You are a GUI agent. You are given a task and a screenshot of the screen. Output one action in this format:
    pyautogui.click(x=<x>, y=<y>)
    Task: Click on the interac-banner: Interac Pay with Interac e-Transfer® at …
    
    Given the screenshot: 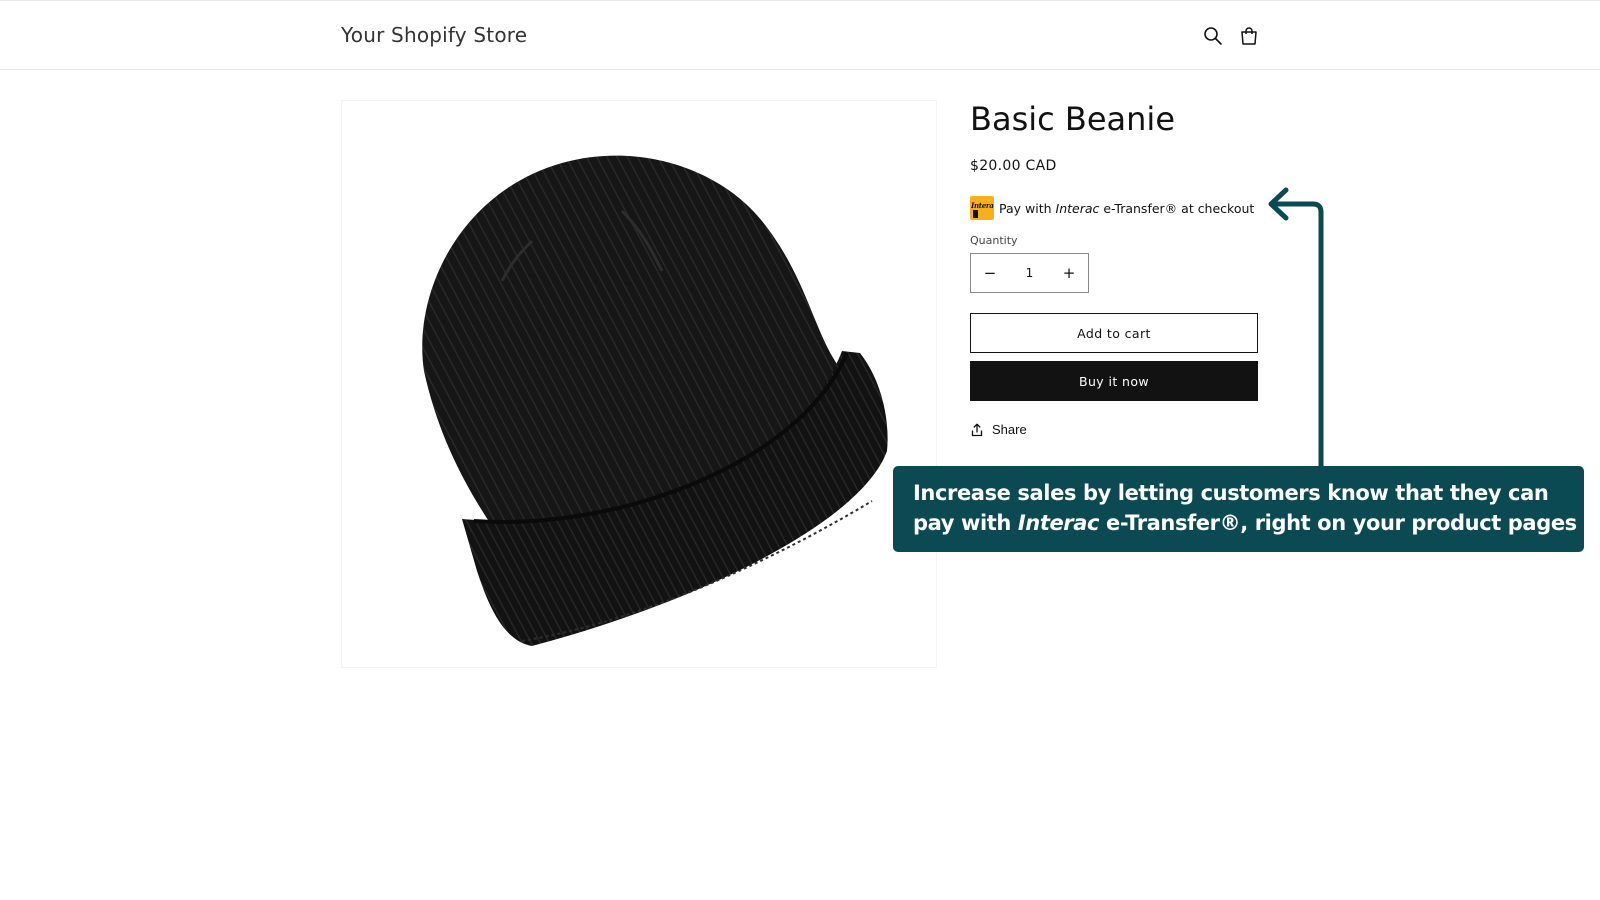 What is the action you would take?
    pyautogui.click(x=1112, y=208)
    